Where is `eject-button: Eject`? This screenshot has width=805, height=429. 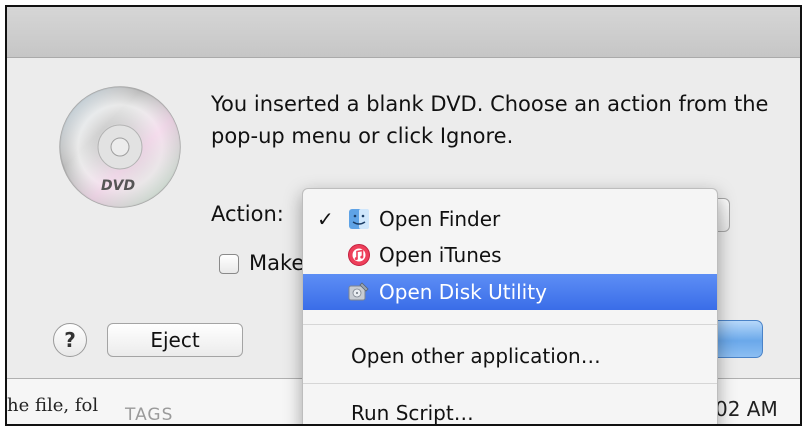
eject-button: Eject is located at coordinates (175, 340).